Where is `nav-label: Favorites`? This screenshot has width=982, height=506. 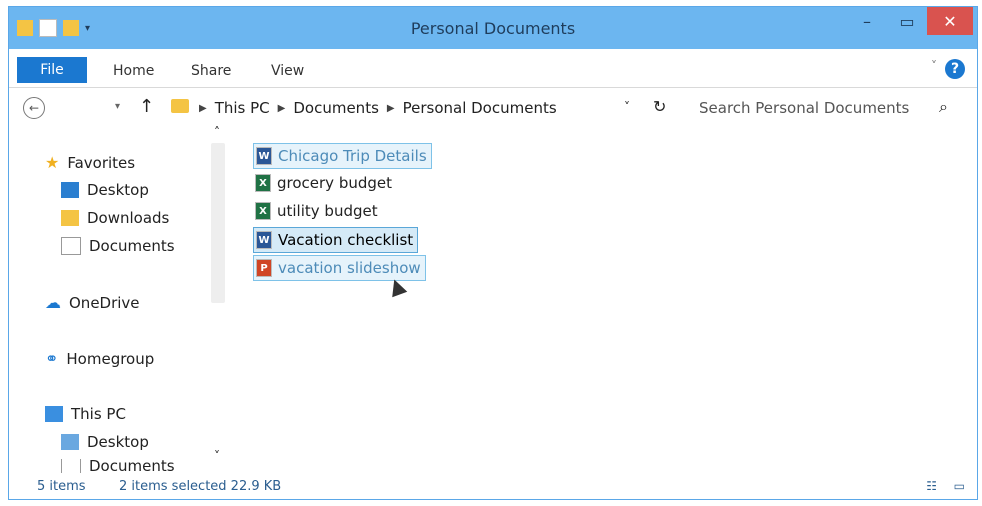
nav-label: Favorites is located at coordinates (101, 162).